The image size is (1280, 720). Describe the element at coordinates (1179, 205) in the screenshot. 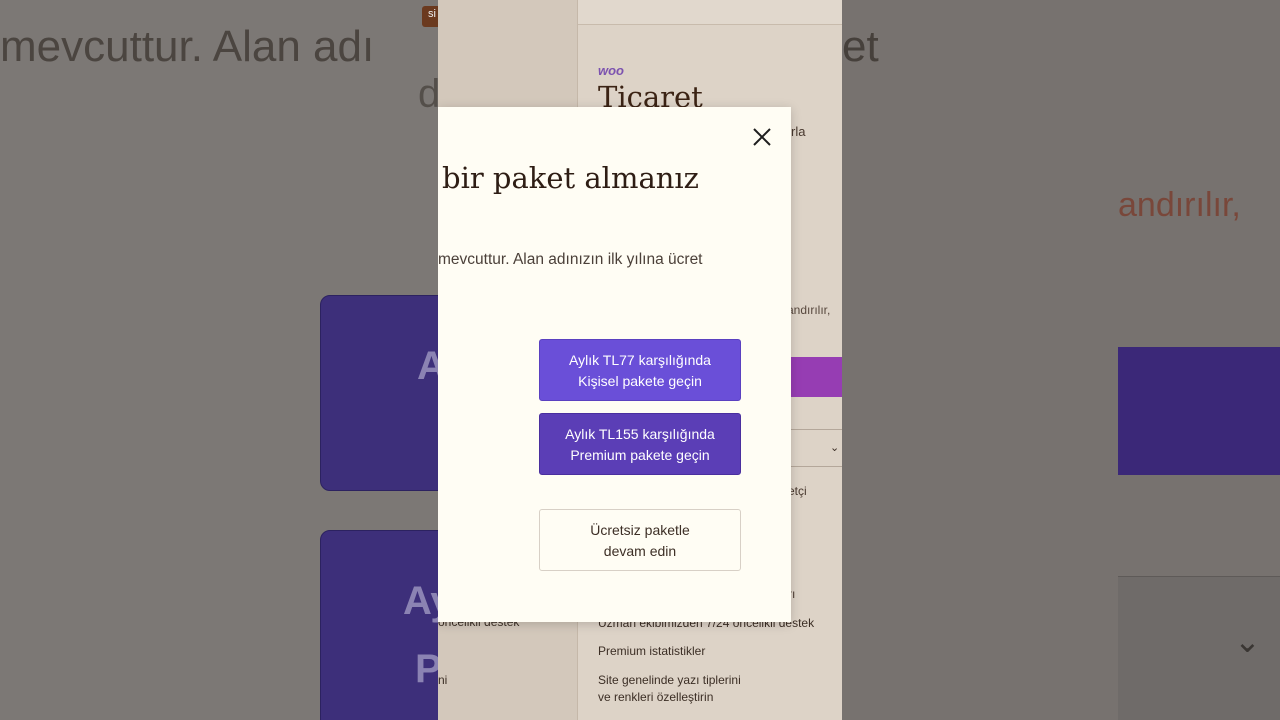

I see `background-right-text: andırılır,` at that location.